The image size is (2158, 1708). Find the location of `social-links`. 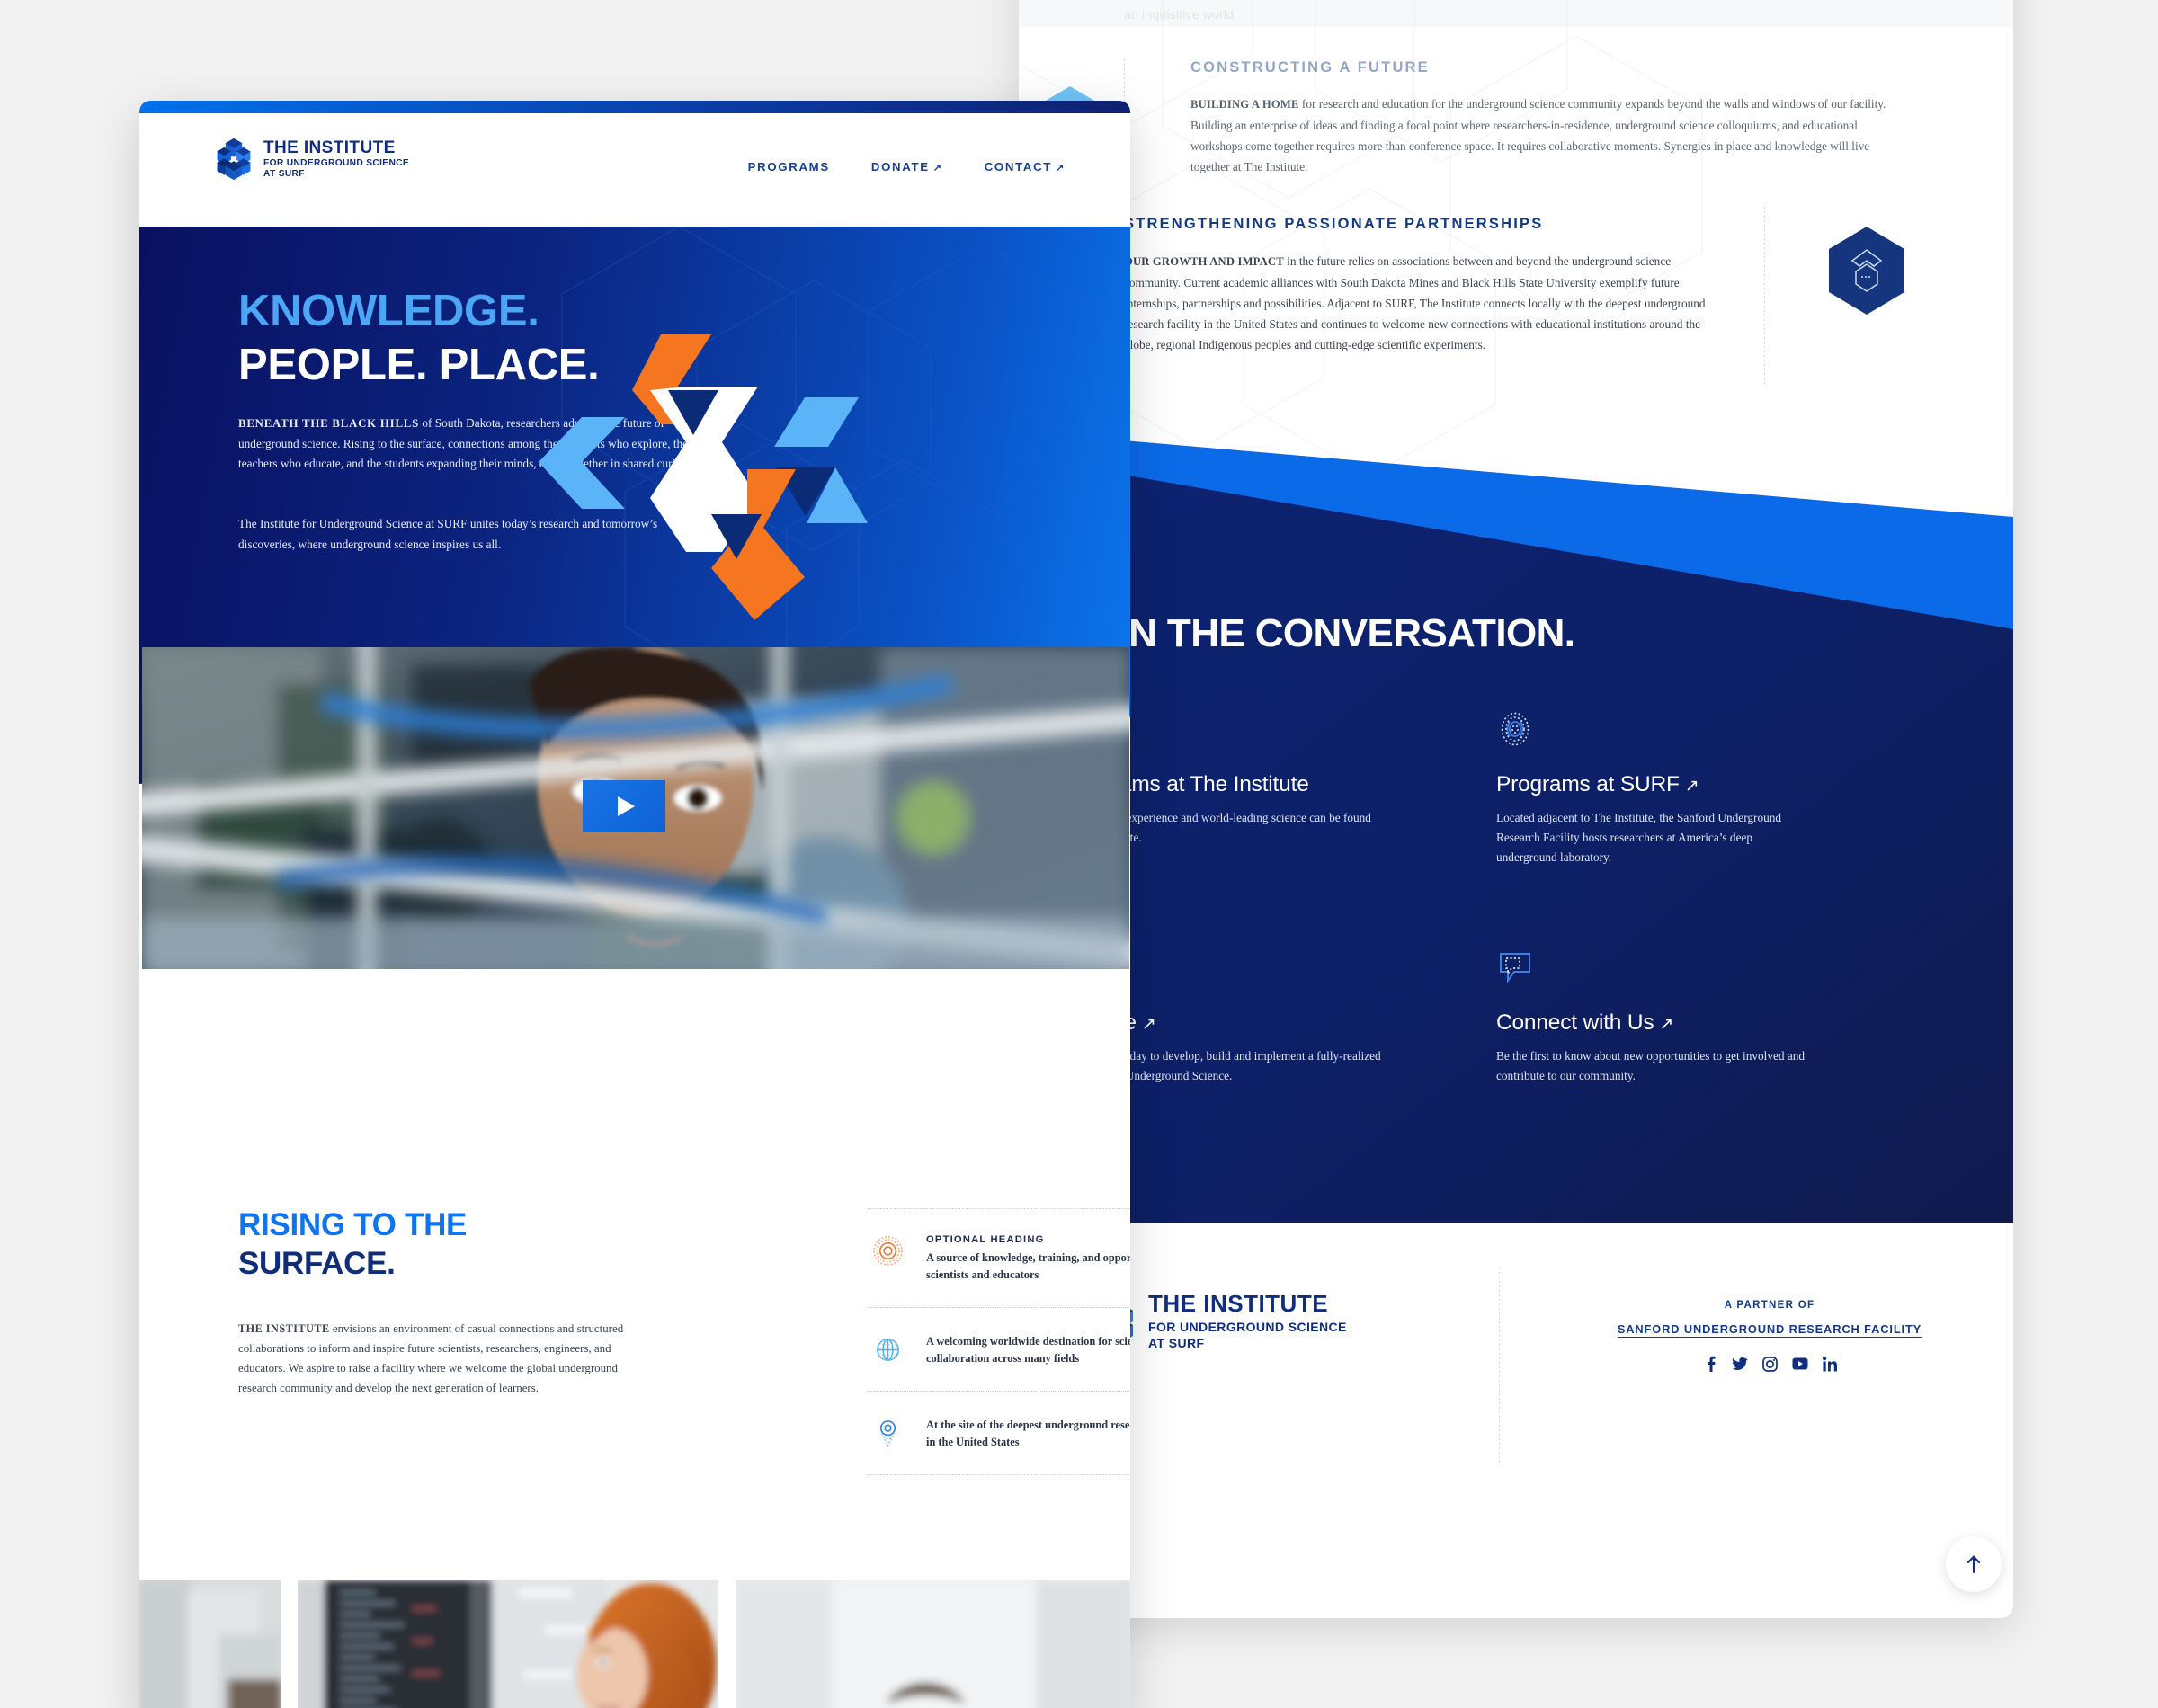

social-links is located at coordinates (1769, 1364).